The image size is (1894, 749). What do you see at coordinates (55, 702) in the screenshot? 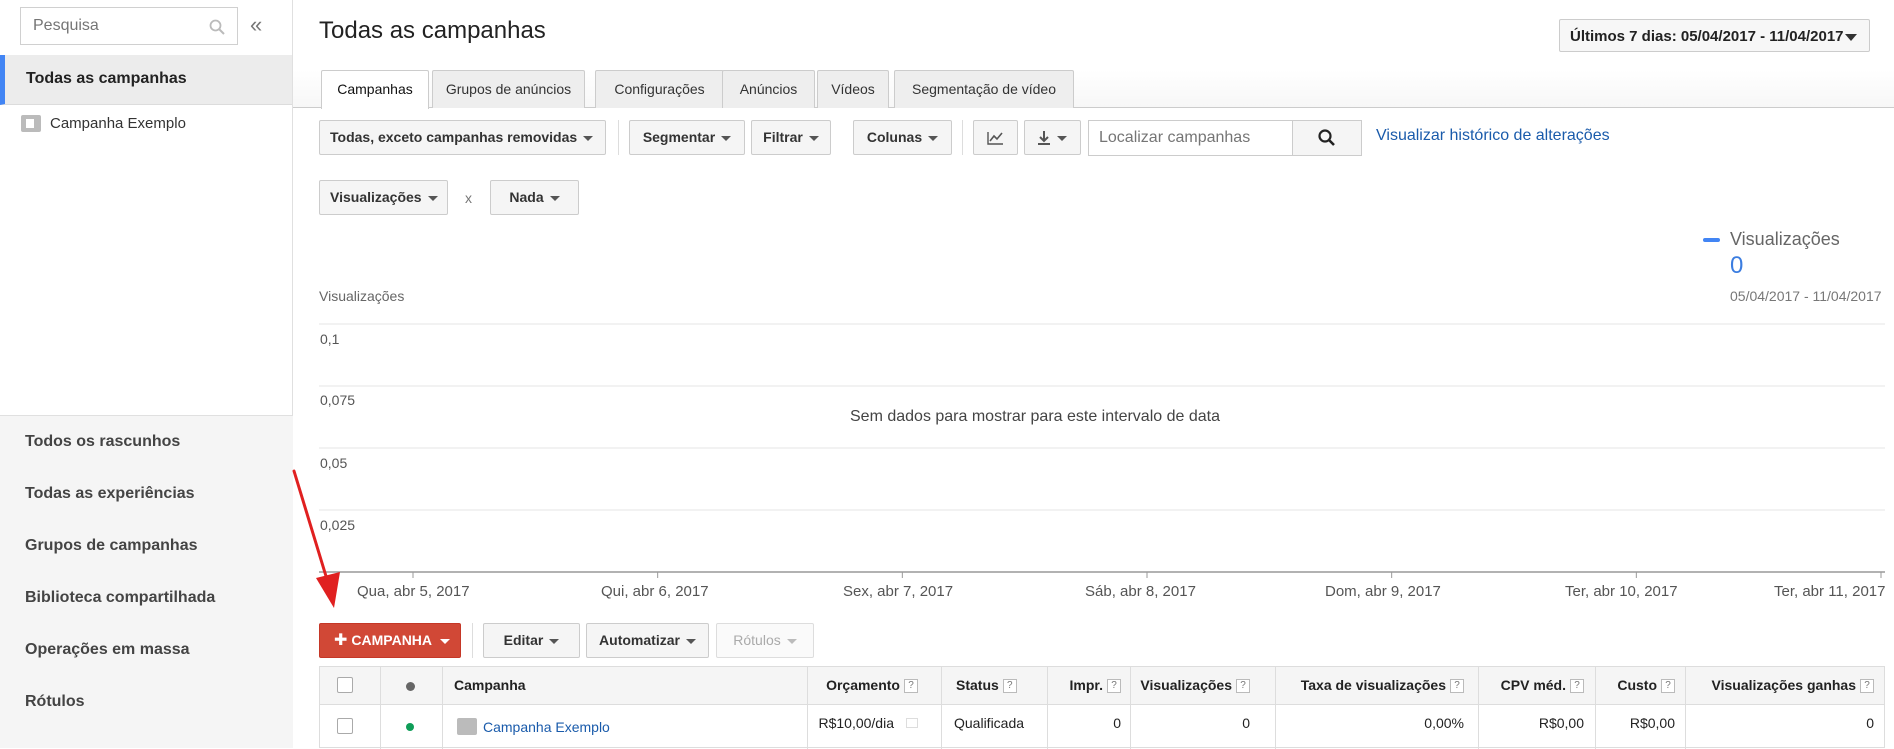
I see `sidebar-link-labels: Rótulos` at bounding box center [55, 702].